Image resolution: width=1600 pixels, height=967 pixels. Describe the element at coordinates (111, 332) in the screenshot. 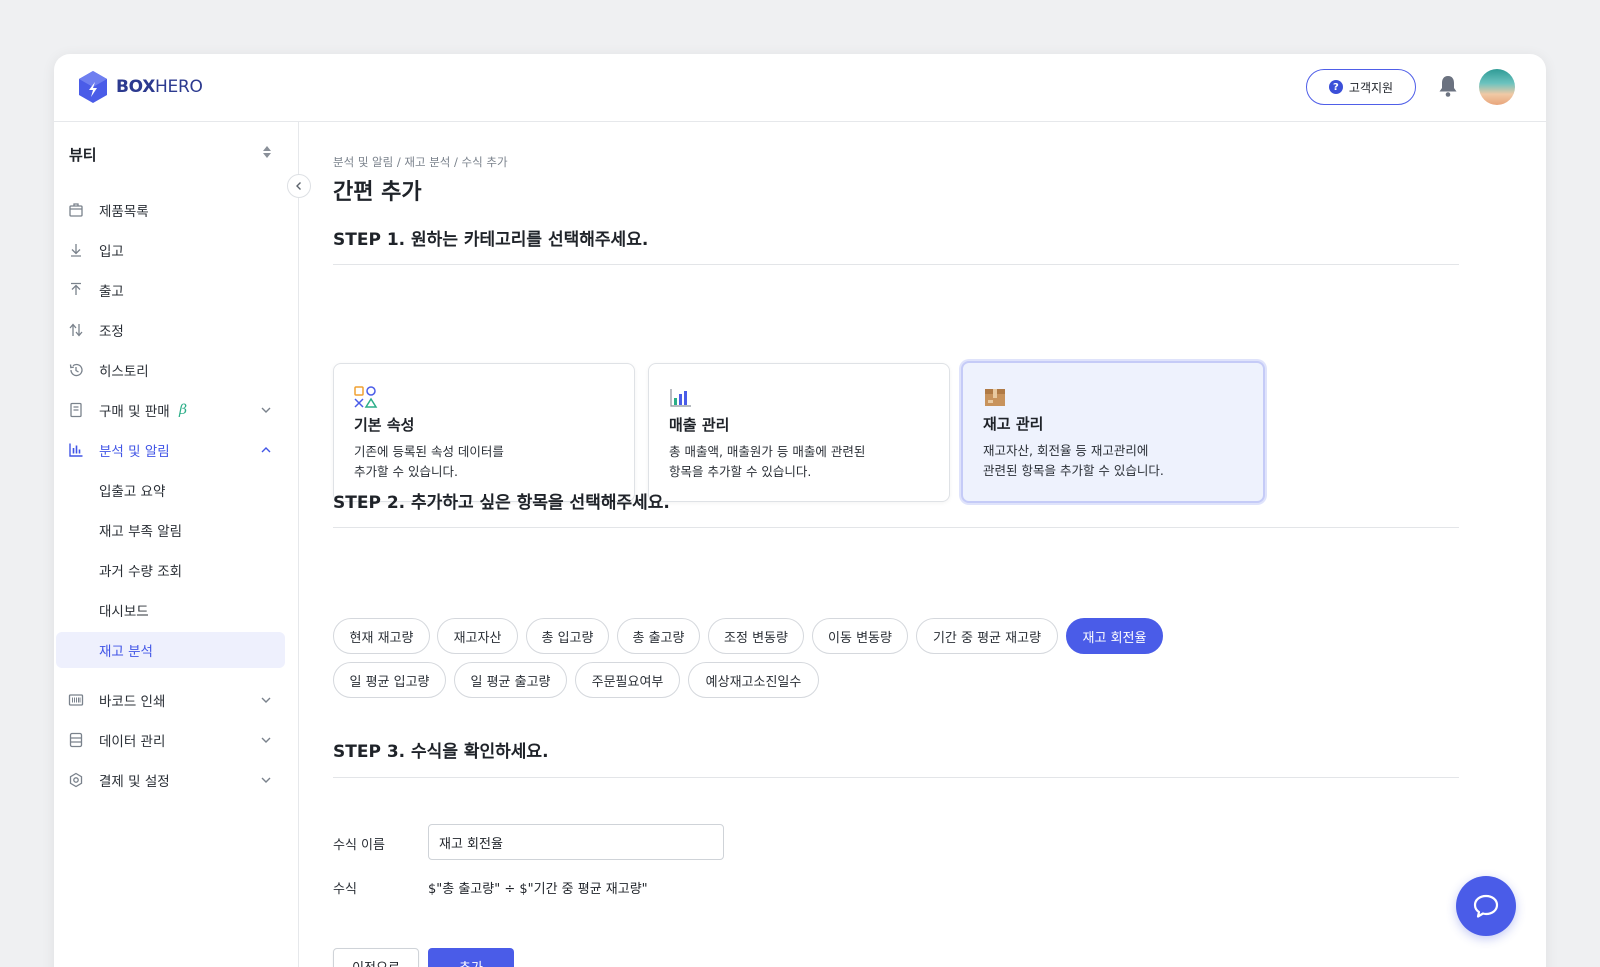

I see `sidebar-item-label: 조정` at that location.